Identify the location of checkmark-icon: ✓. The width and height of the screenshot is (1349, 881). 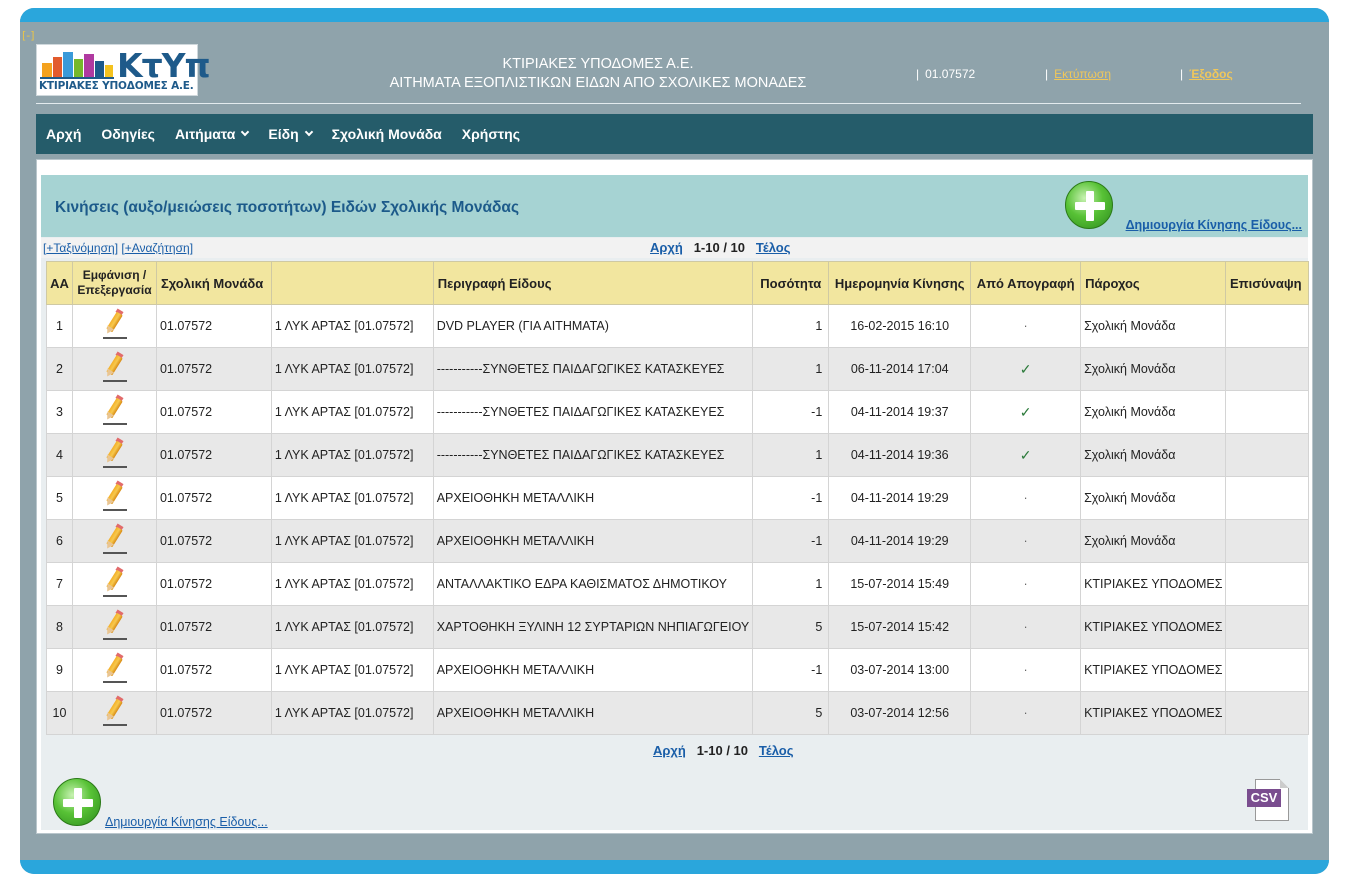
(1025, 368).